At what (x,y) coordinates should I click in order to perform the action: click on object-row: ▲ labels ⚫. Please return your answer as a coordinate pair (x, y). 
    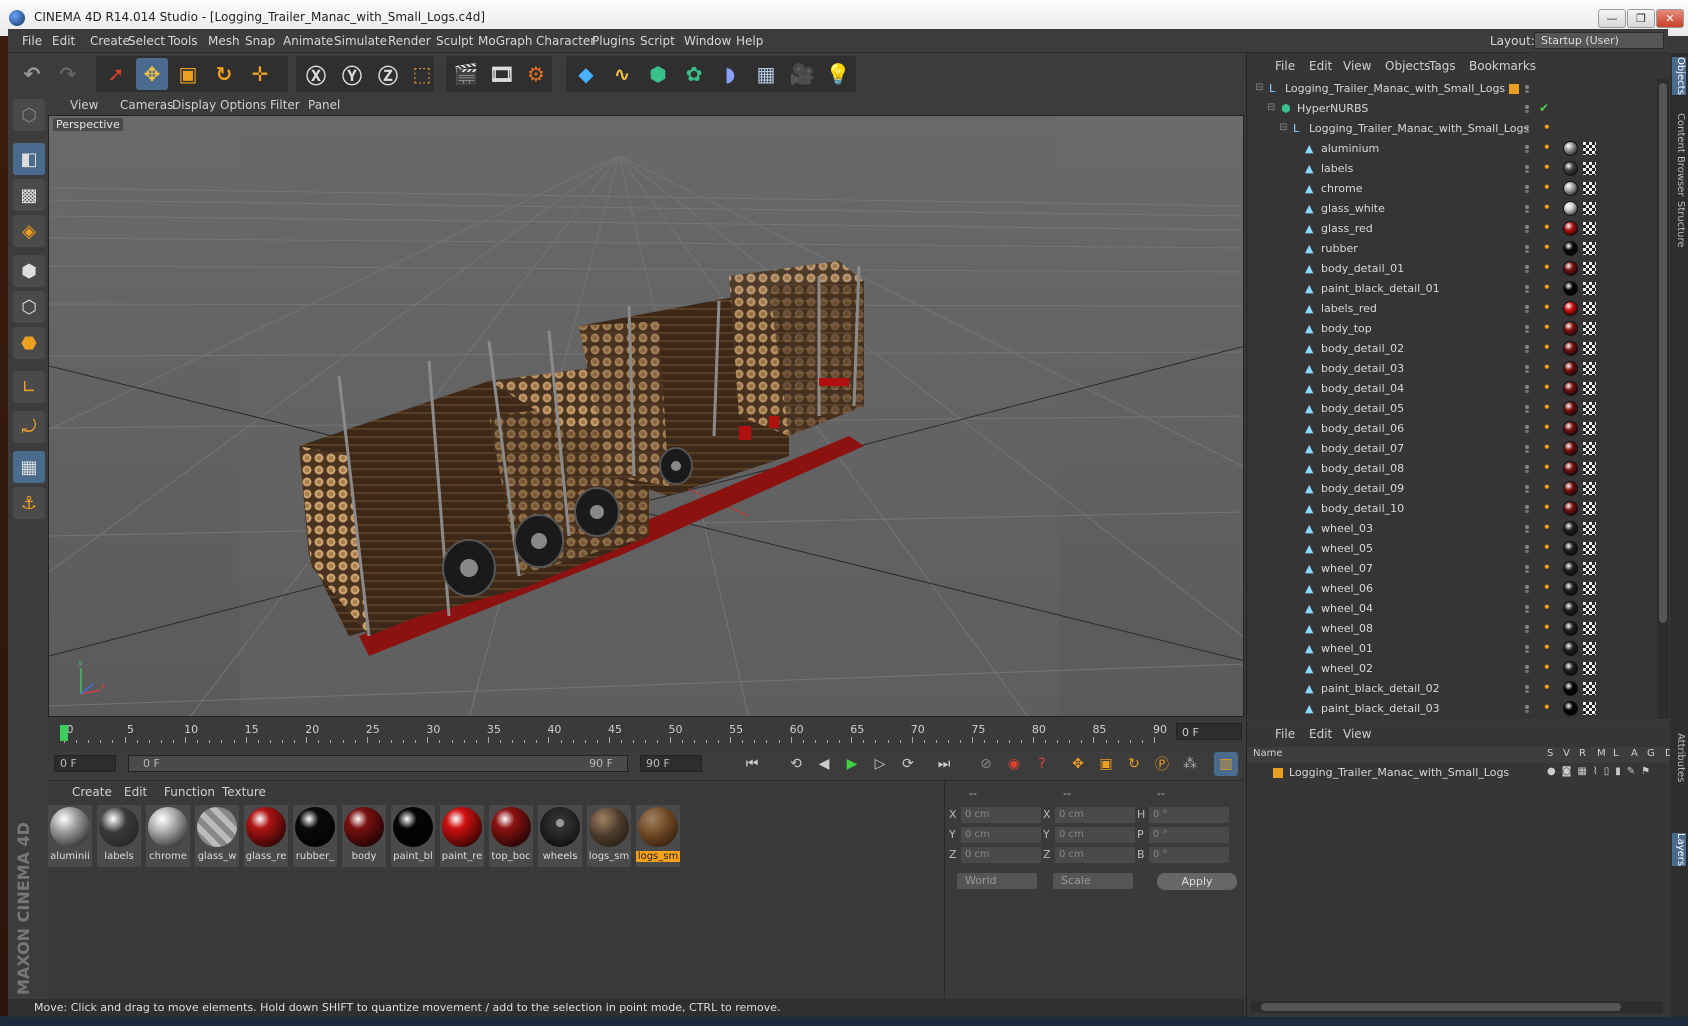
    Looking at the image, I should click on (1452, 169).